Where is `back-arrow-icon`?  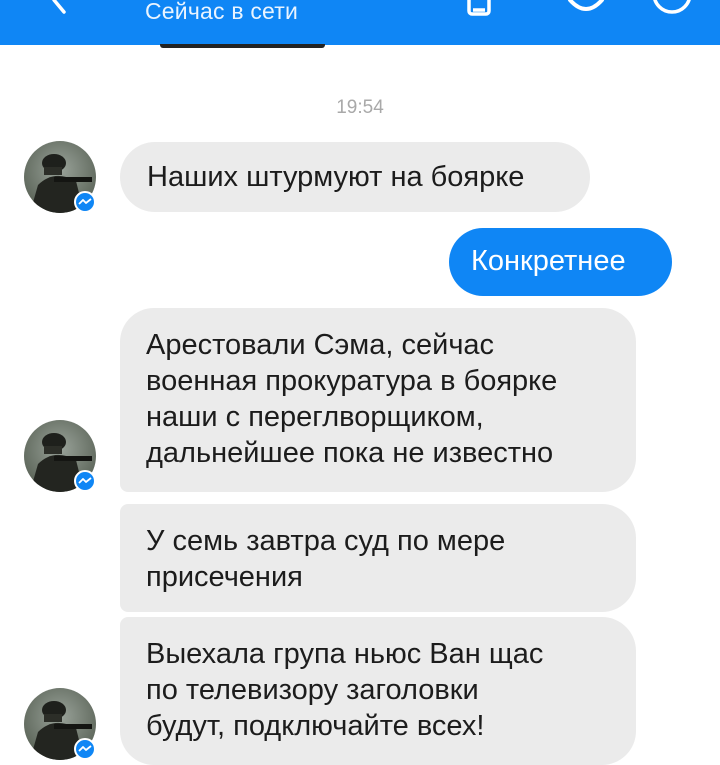
back-arrow-icon is located at coordinates (59, 8).